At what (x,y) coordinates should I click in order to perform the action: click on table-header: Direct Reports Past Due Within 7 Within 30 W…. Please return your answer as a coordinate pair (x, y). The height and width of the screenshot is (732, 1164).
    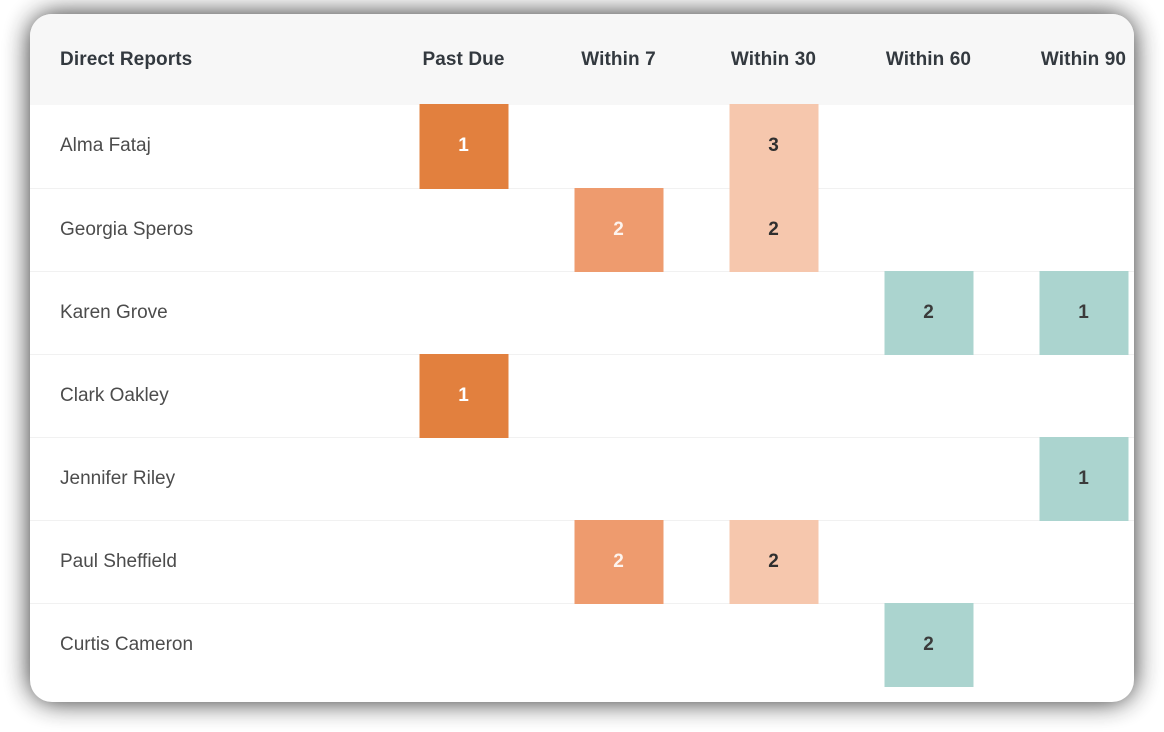
    Looking at the image, I should click on (582, 59).